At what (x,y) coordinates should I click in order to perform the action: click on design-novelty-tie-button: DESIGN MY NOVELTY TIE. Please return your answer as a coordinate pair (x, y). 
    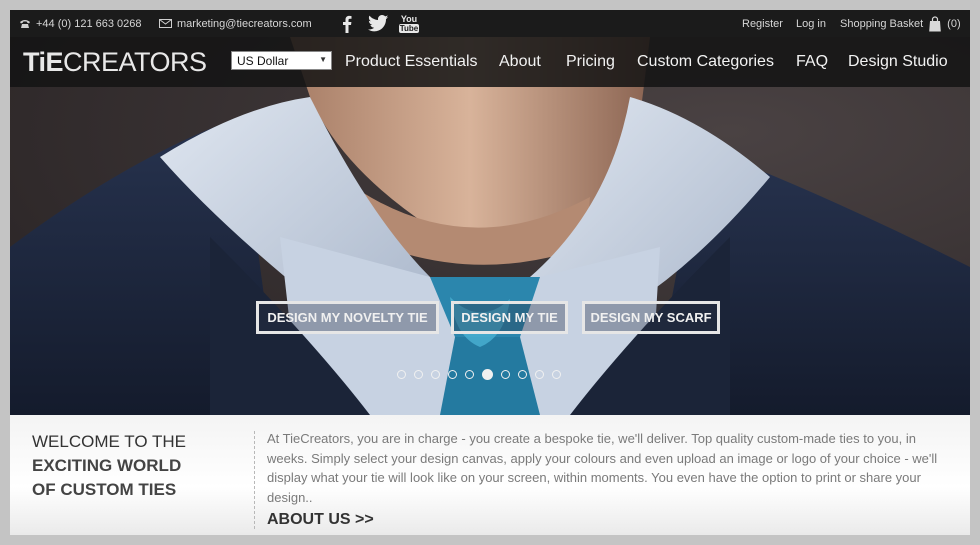
    Looking at the image, I should click on (347, 317).